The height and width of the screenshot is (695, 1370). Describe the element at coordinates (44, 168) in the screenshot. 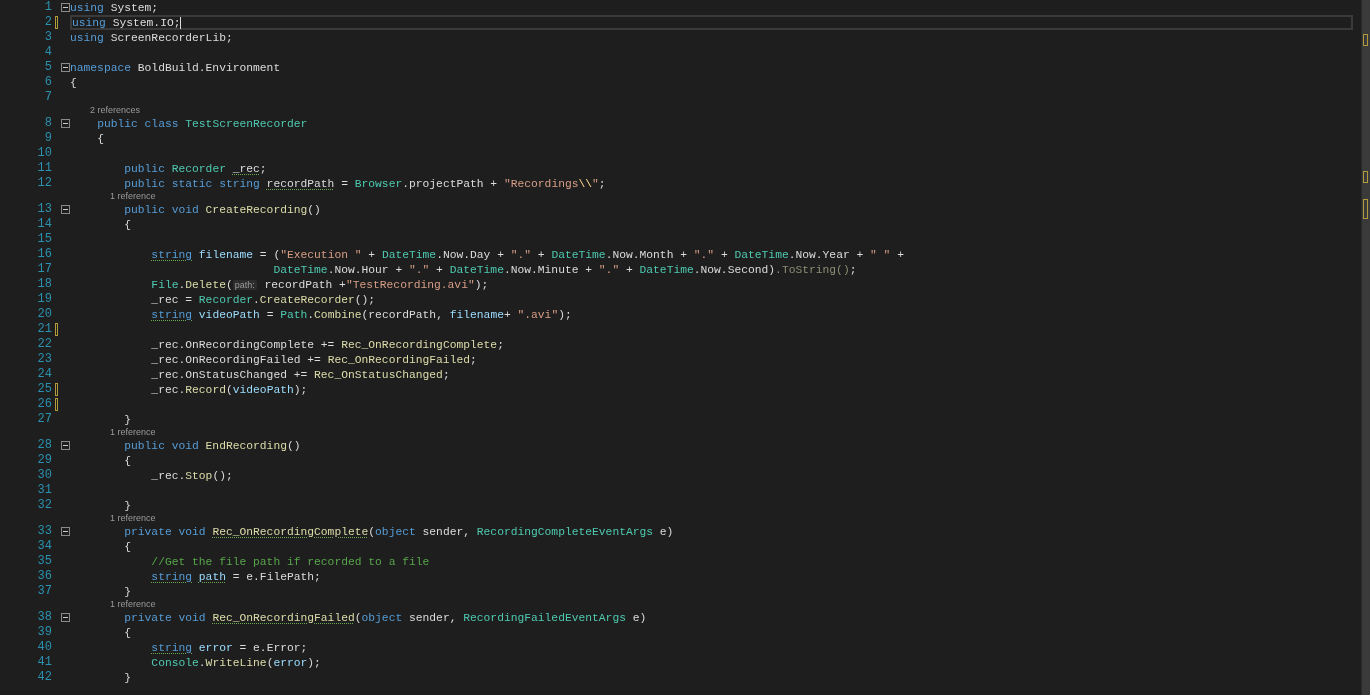

I see `line-number: 11` at that location.